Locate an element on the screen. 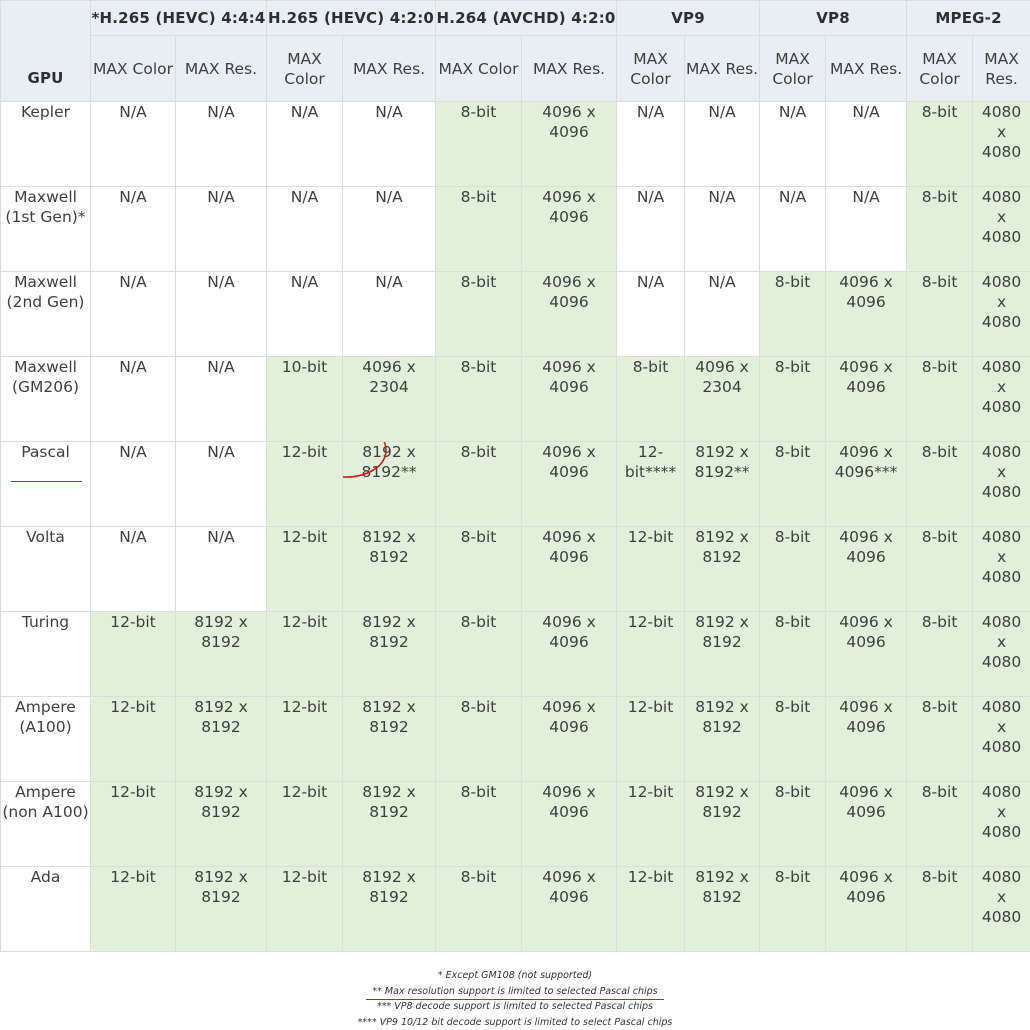 This screenshot has width=1030, height=1030. gpu-name-cell: Ampere (A100) is located at coordinates (45, 739).